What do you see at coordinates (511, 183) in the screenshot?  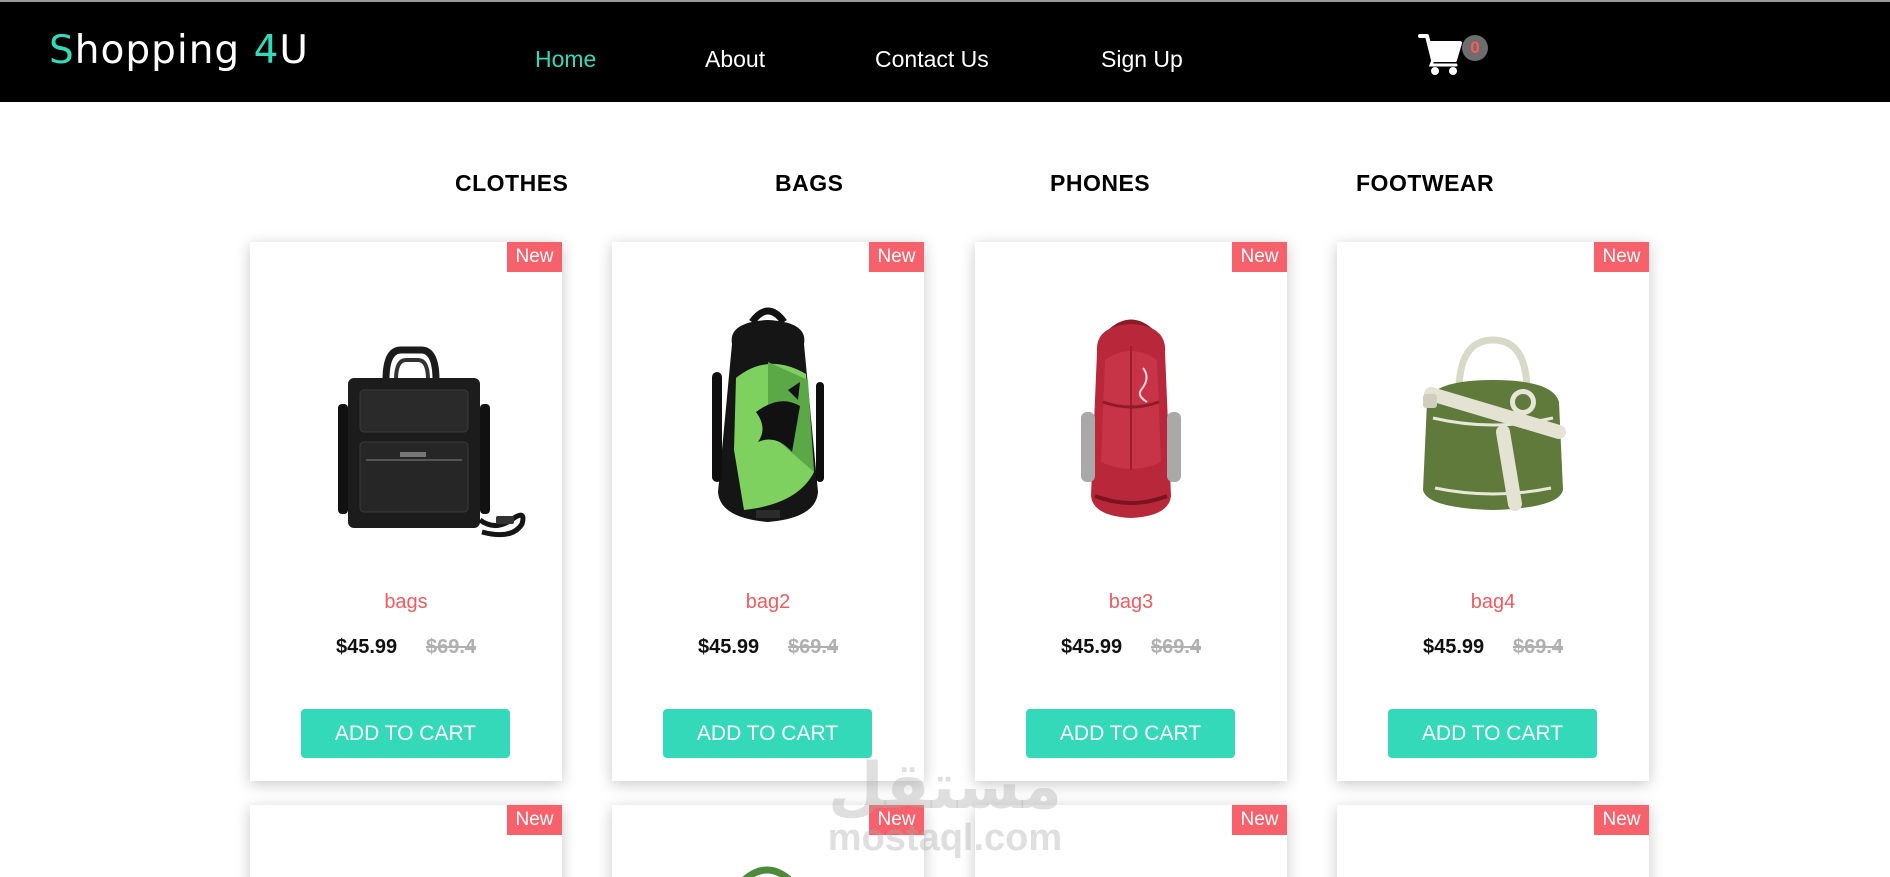 I see `category-clothes: CLOTHES` at bounding box center [511, 183].